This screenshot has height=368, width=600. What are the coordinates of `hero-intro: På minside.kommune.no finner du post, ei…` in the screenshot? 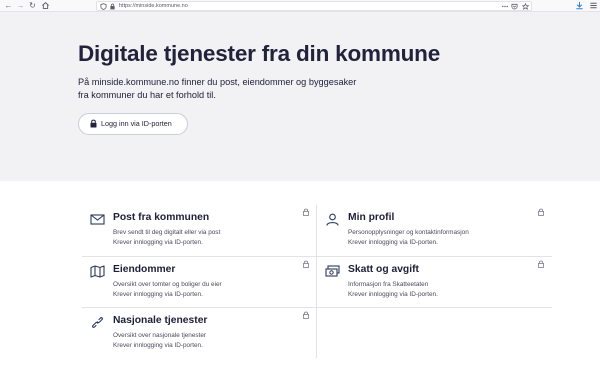 It's located at (228, 89).